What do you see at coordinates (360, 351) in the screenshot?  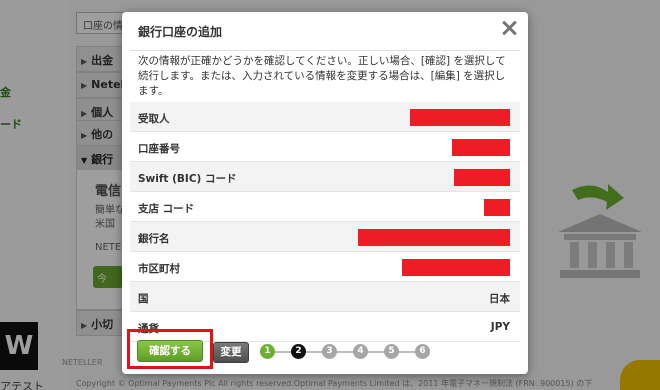 I see `step-4: 4` at bounding box center [360, 351].